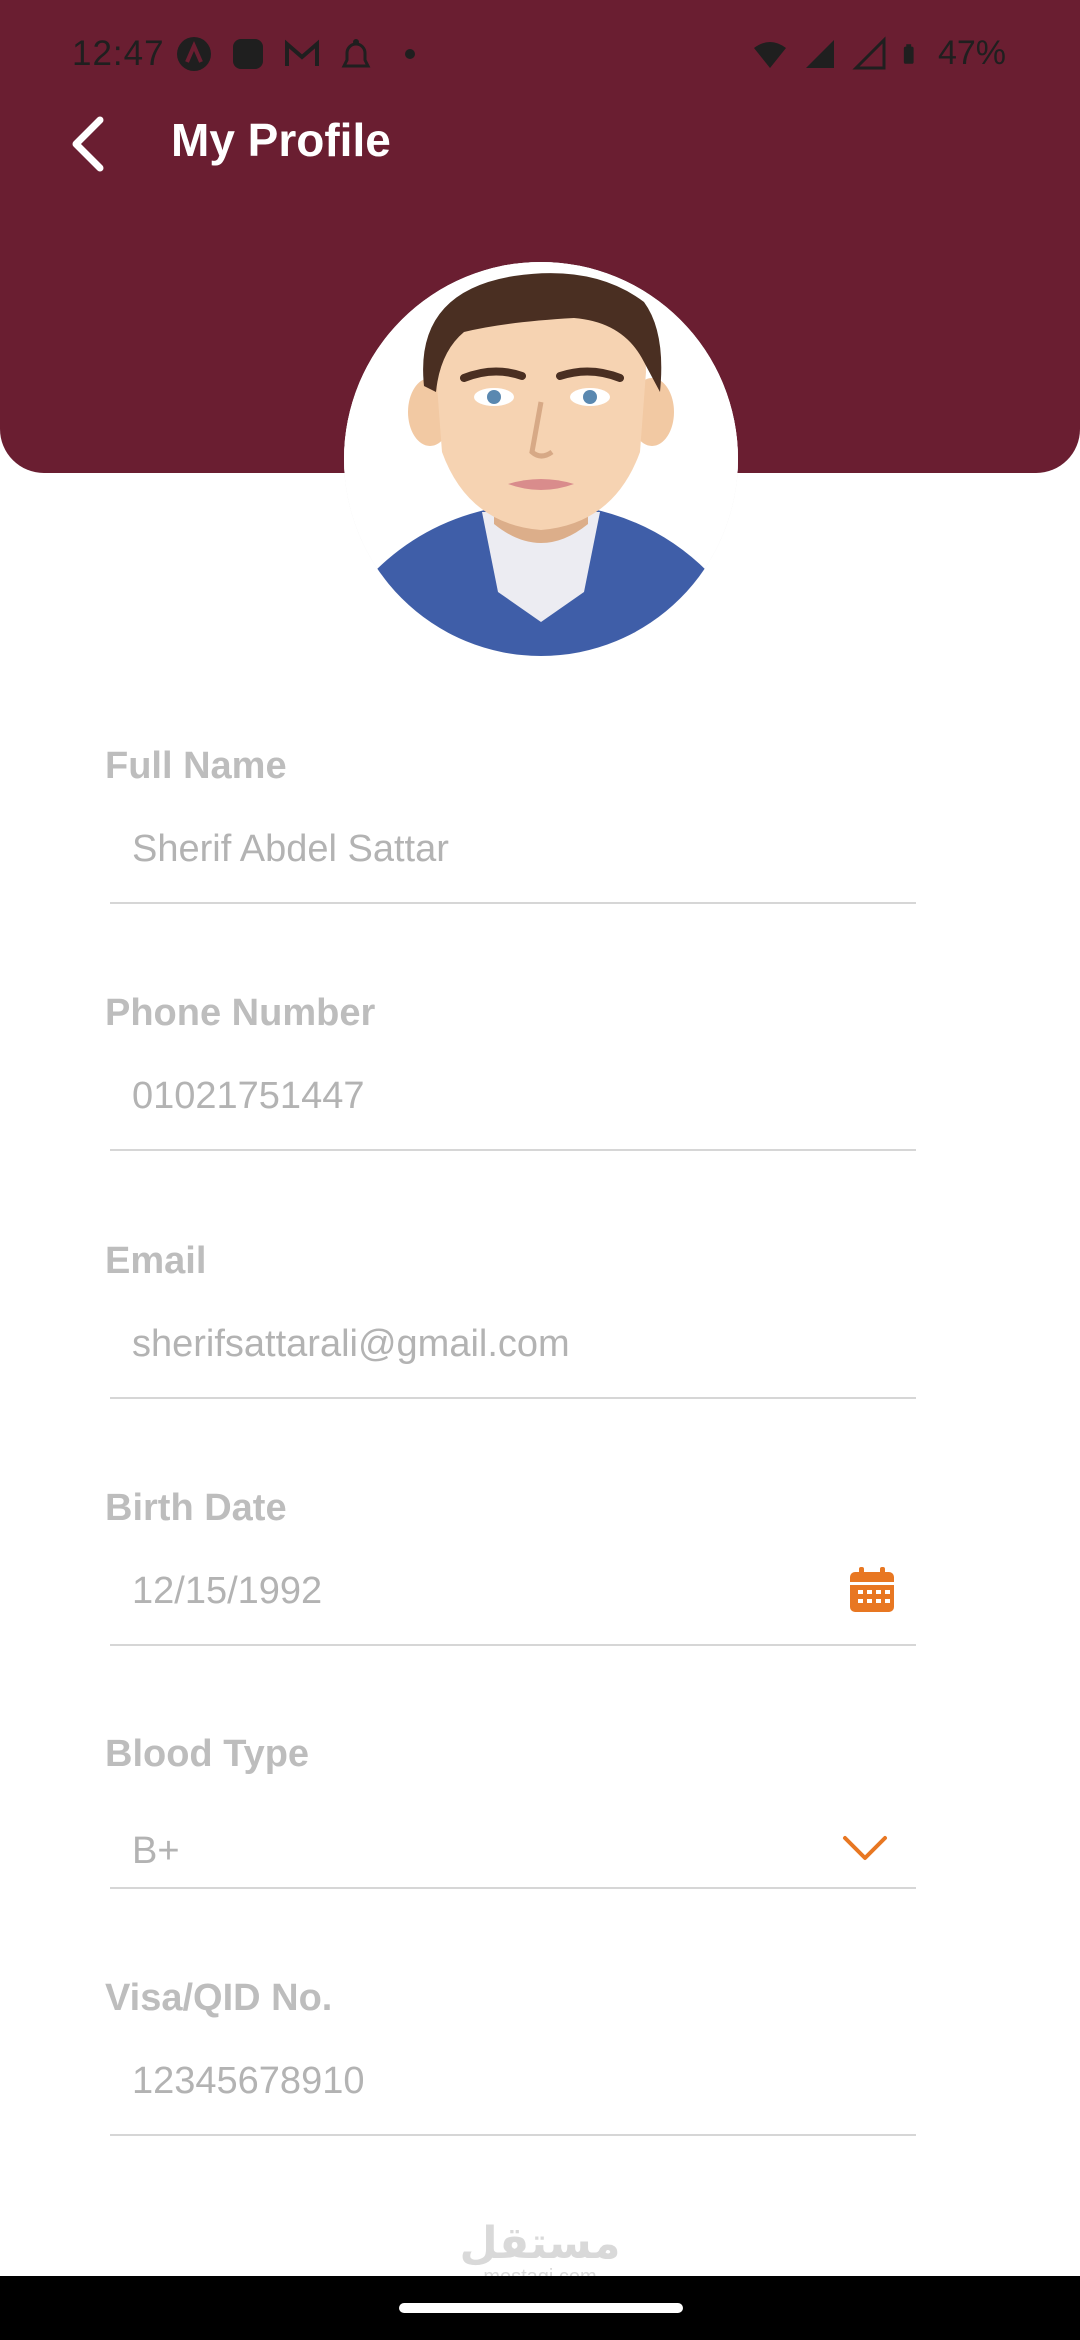  I want to click on back-button, so click(88, 144).